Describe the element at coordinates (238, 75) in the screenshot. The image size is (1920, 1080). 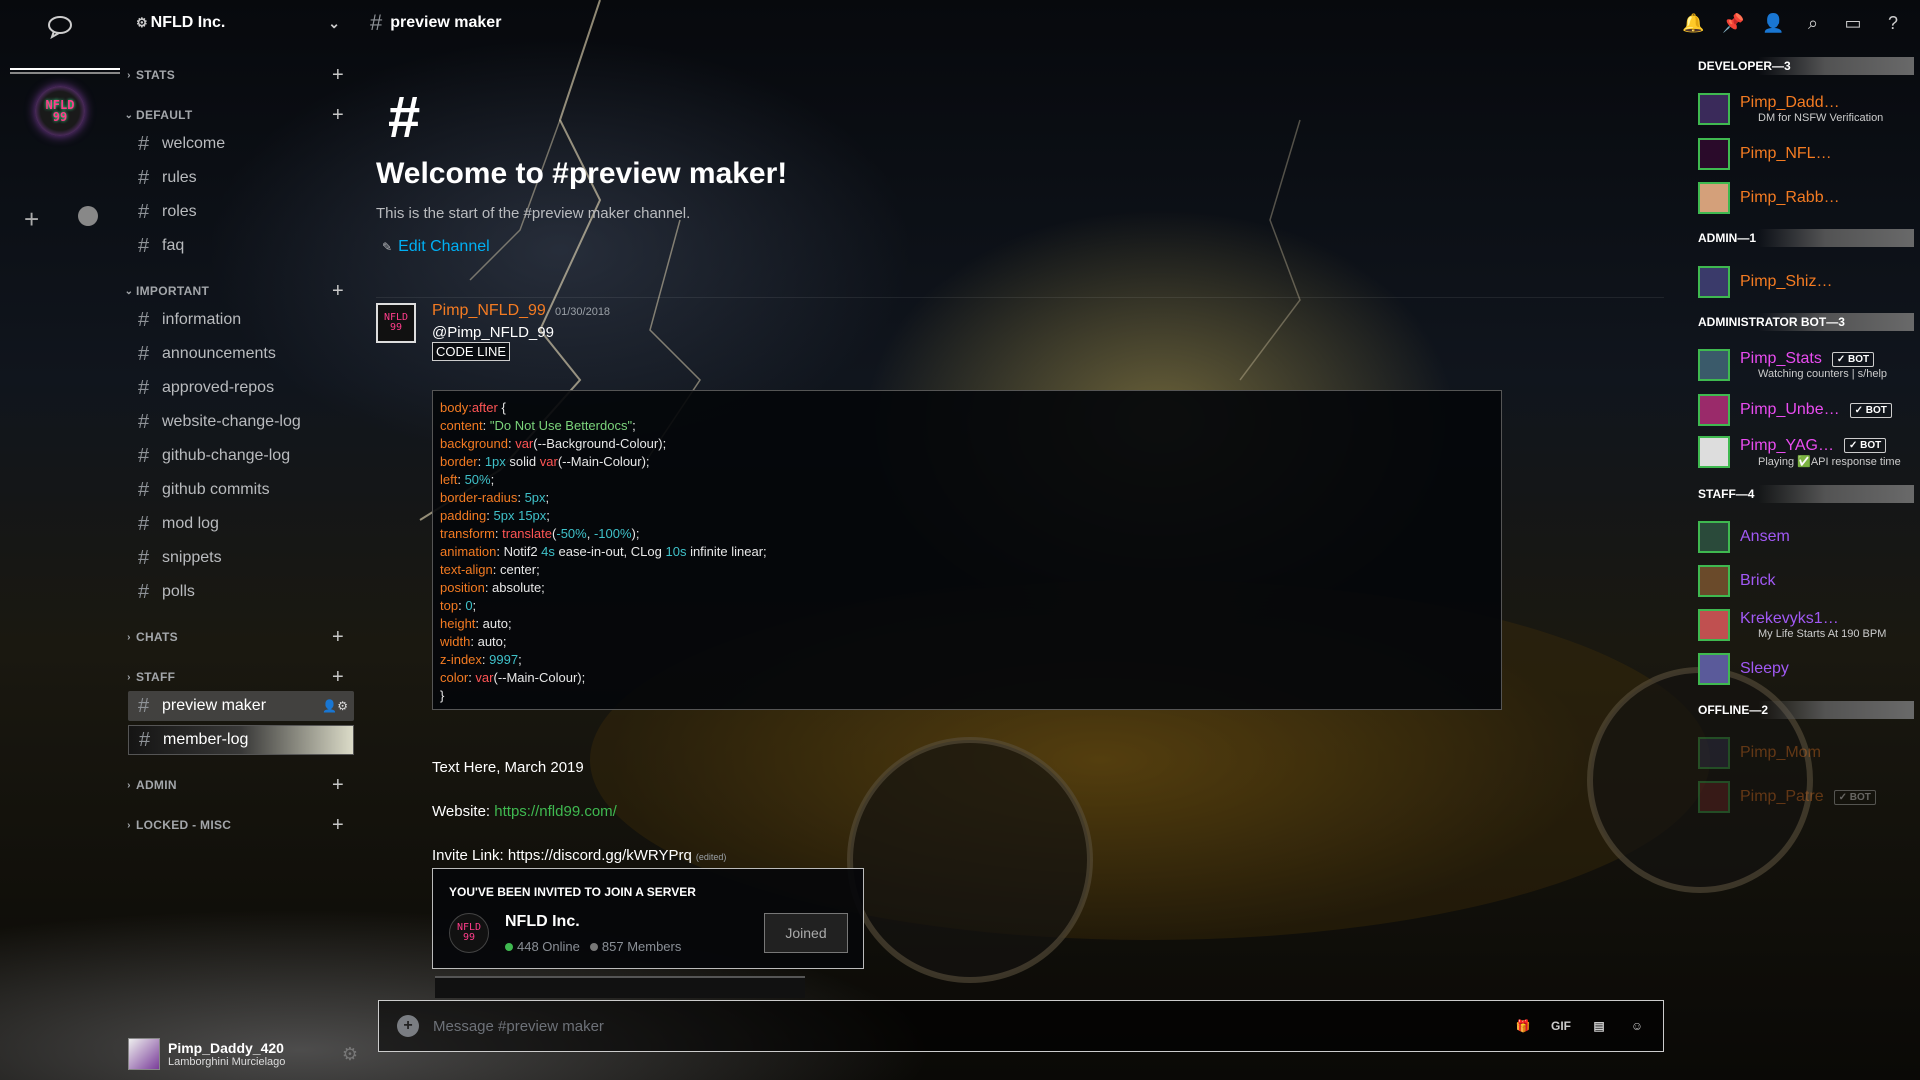
I see `category-0: › STATS +` at that location.